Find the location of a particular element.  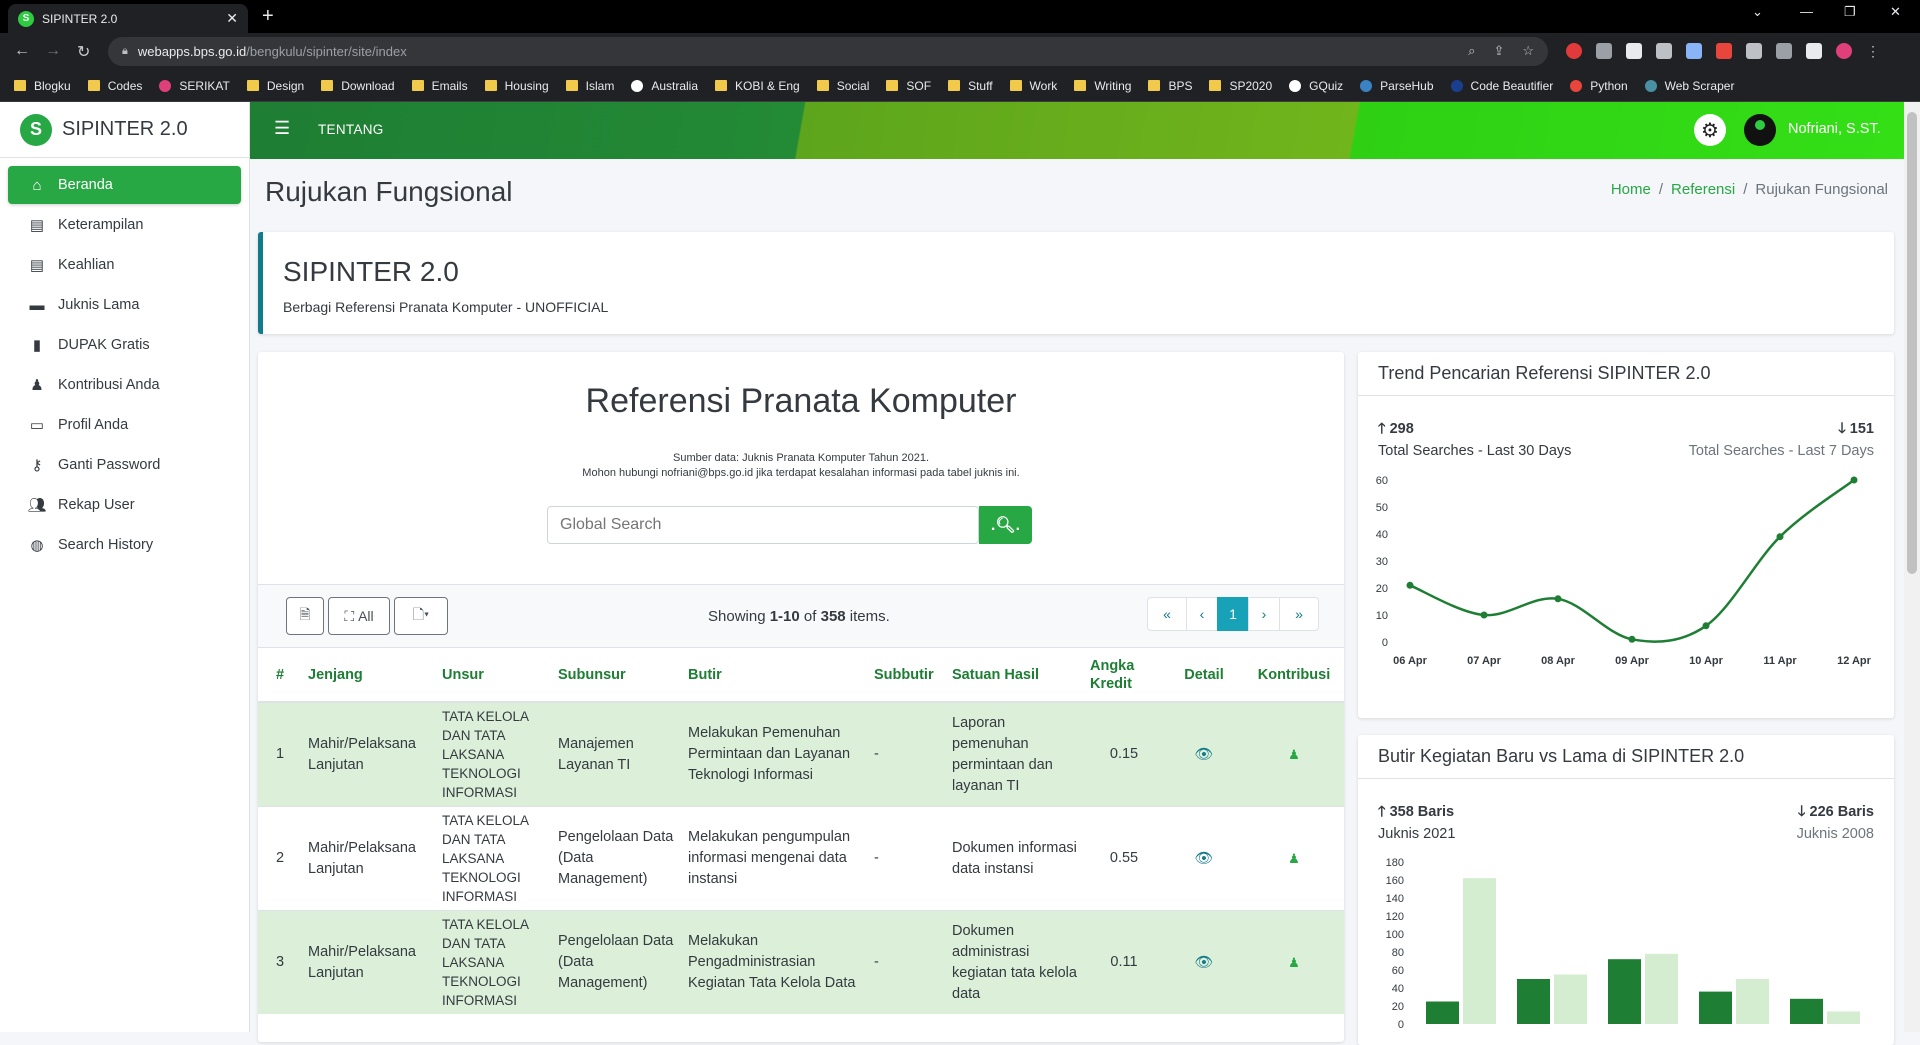

sidebar-item-kontribusi-anda: ♟ Kontribusi Anda is located at coordinates (124, 385).